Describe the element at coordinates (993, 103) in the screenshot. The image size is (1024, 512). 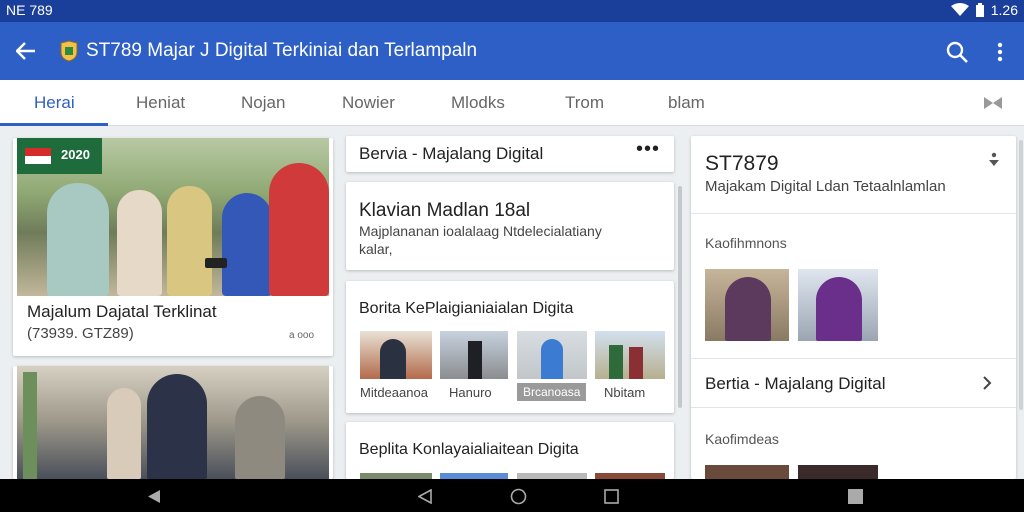
I see `tab-scroll-icon` at that location.